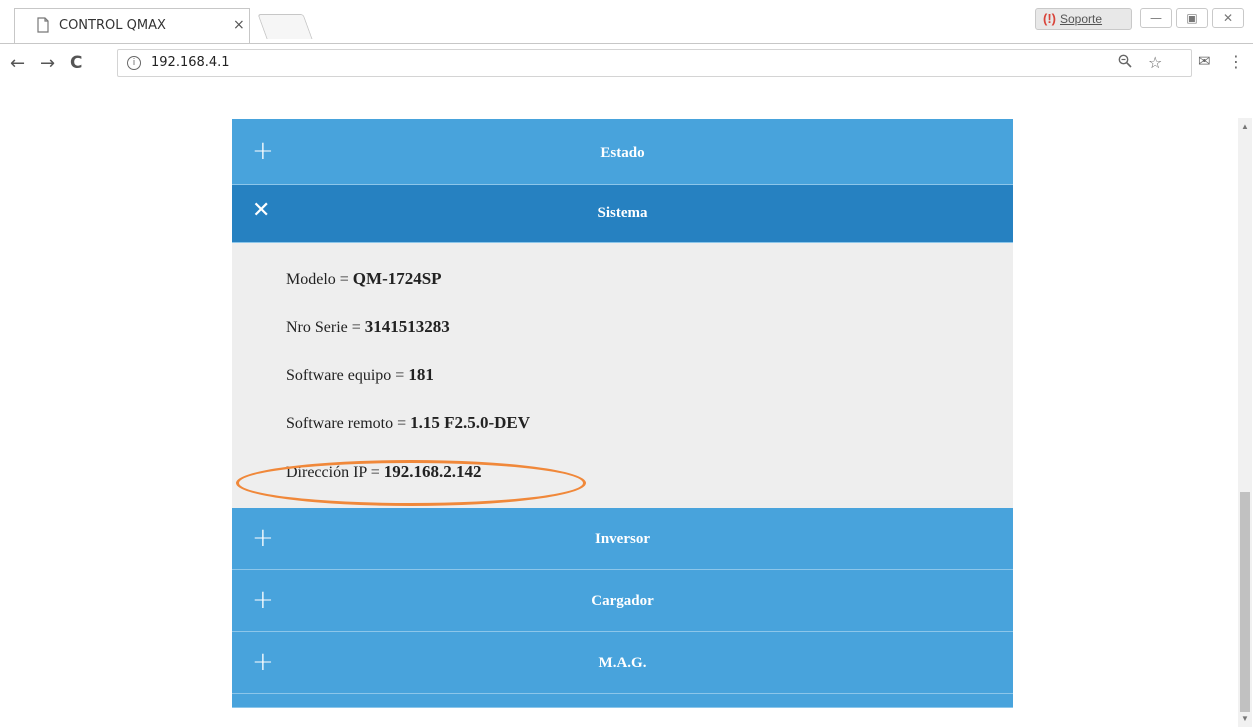 The image size is (1253, 727). What do you see at coordinates (347, 375) in the screenshot?
I see `info-label: Software equipo =` at bounding box center [347, 375].